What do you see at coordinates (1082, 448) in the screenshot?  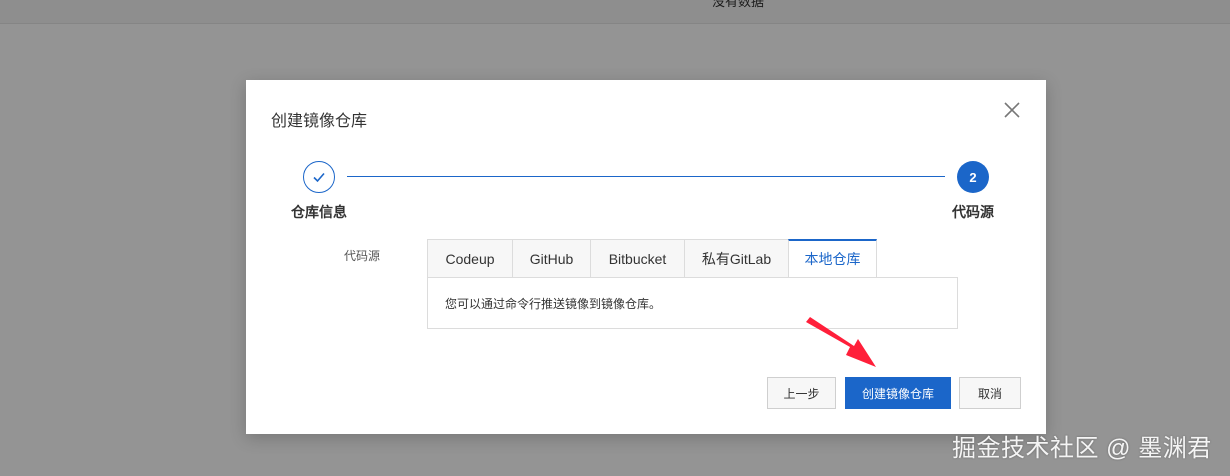 I see `watermark: 掘金技术社区 @ 墨渊君` at bounding box center [1082, 448].